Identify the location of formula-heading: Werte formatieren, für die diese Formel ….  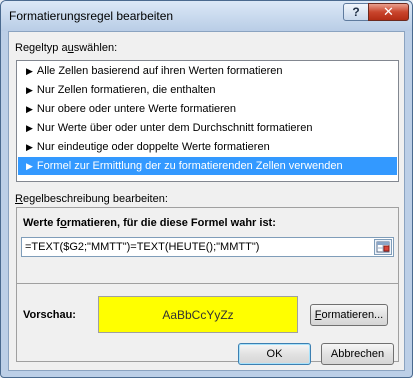
(149, 223).